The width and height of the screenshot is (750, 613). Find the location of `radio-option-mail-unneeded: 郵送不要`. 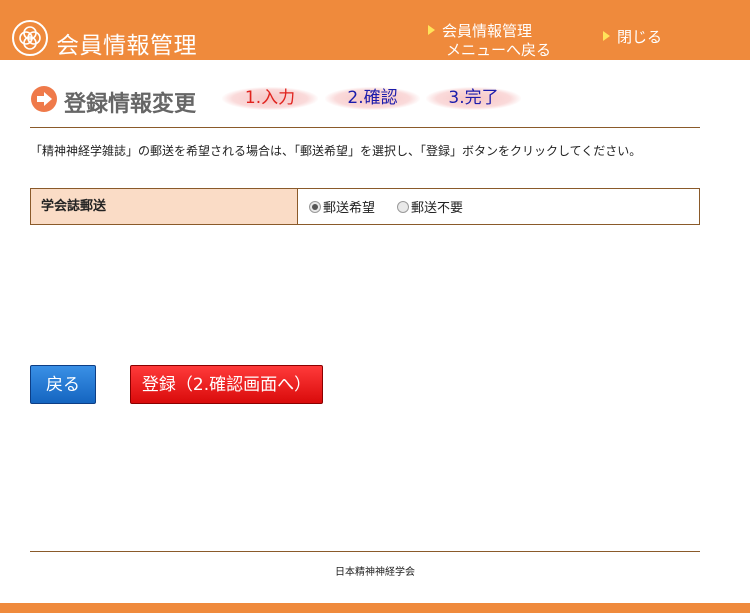

radio-option-mail-unneeded: 郵送不要 is located at coordinates (430, 206).